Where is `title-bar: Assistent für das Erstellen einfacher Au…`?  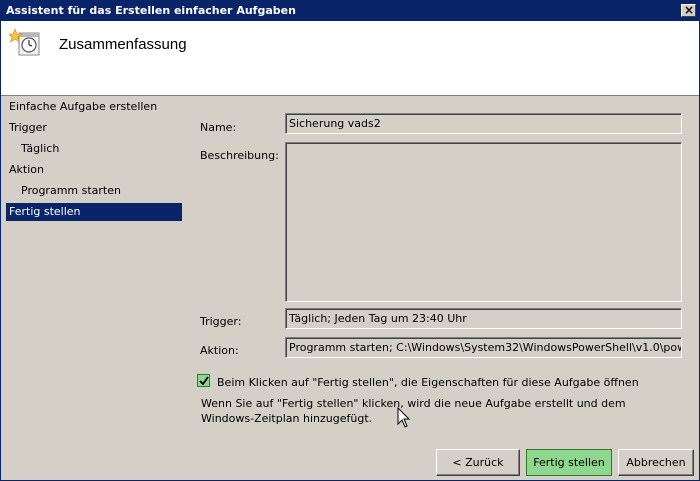
title-bar: Assistent für das Erstellen einfacher Au… is located at coordinates (350, 11).